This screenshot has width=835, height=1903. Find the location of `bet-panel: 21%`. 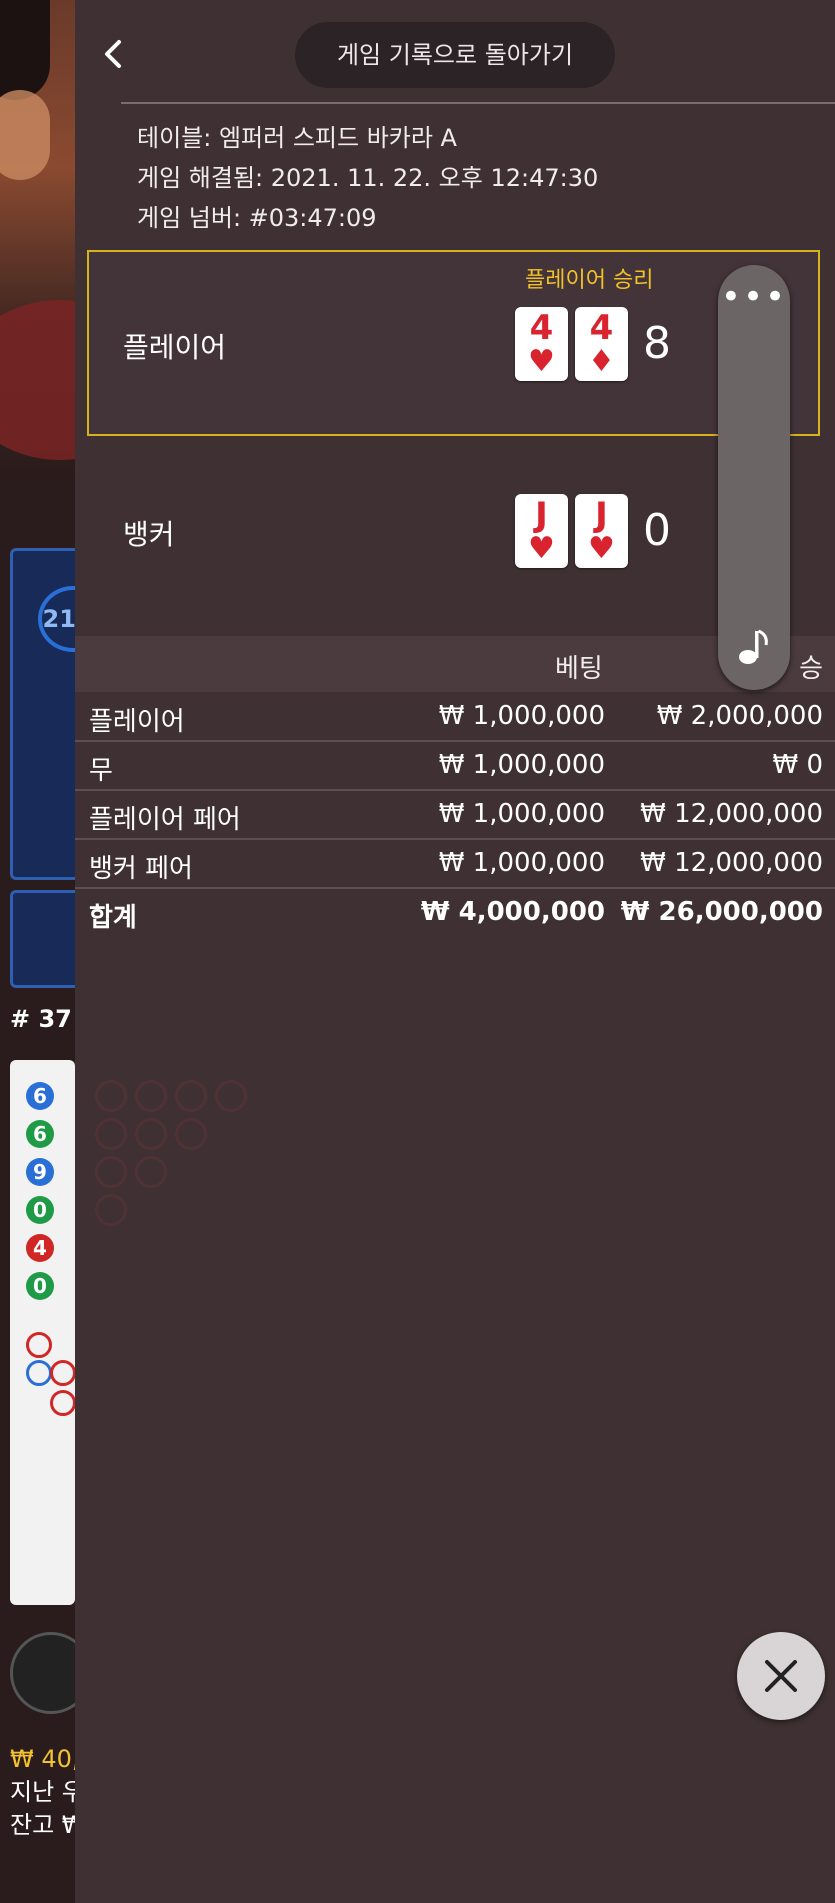

bet-panel: 21% is located at coordinates (42, 714).